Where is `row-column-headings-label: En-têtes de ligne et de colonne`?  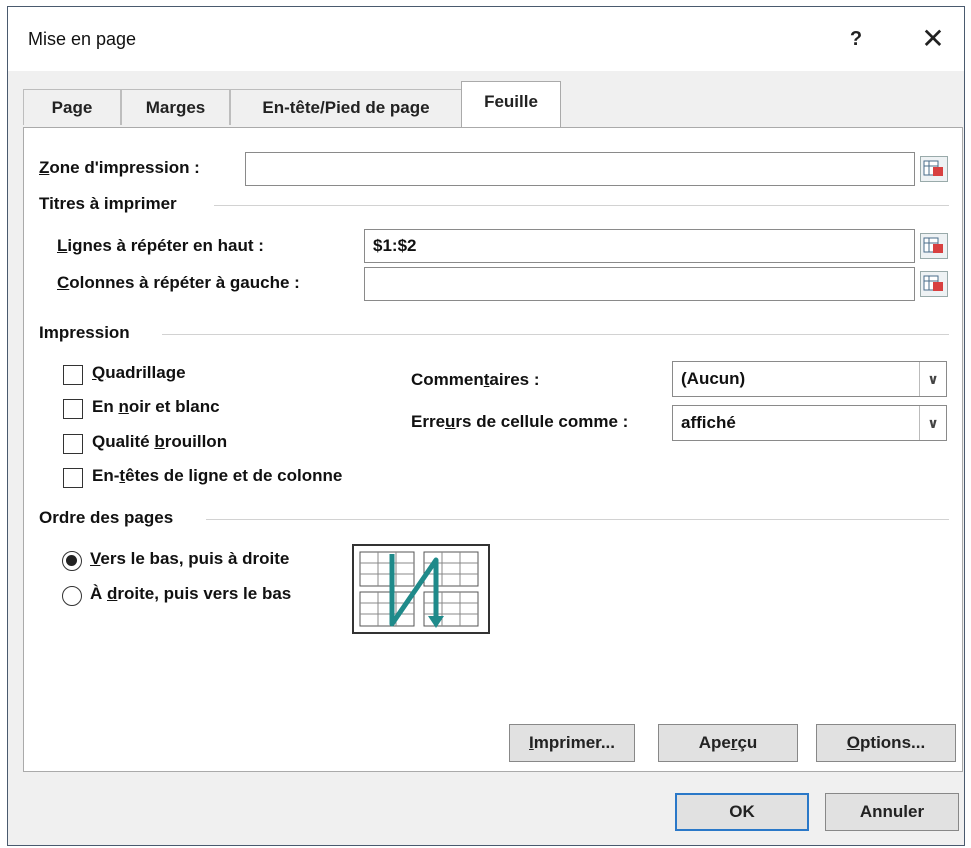
row-column-headings-label: En-têtes de ligne et de colonne is located at coordinates (217, 476).